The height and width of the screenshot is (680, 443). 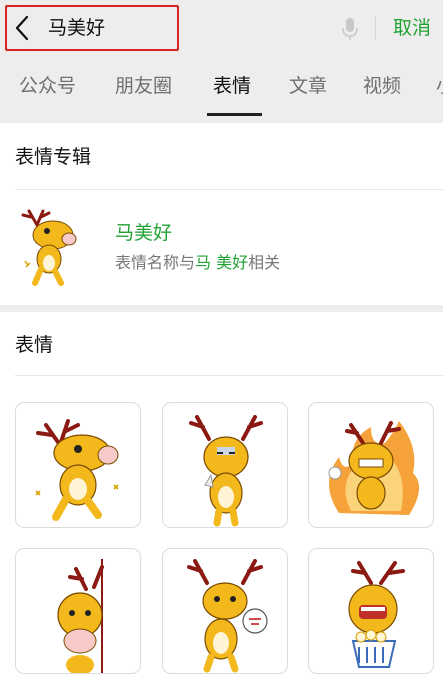 I want to click on album-description: 表情名称与马 美好相关, so click(x=197, y=263).